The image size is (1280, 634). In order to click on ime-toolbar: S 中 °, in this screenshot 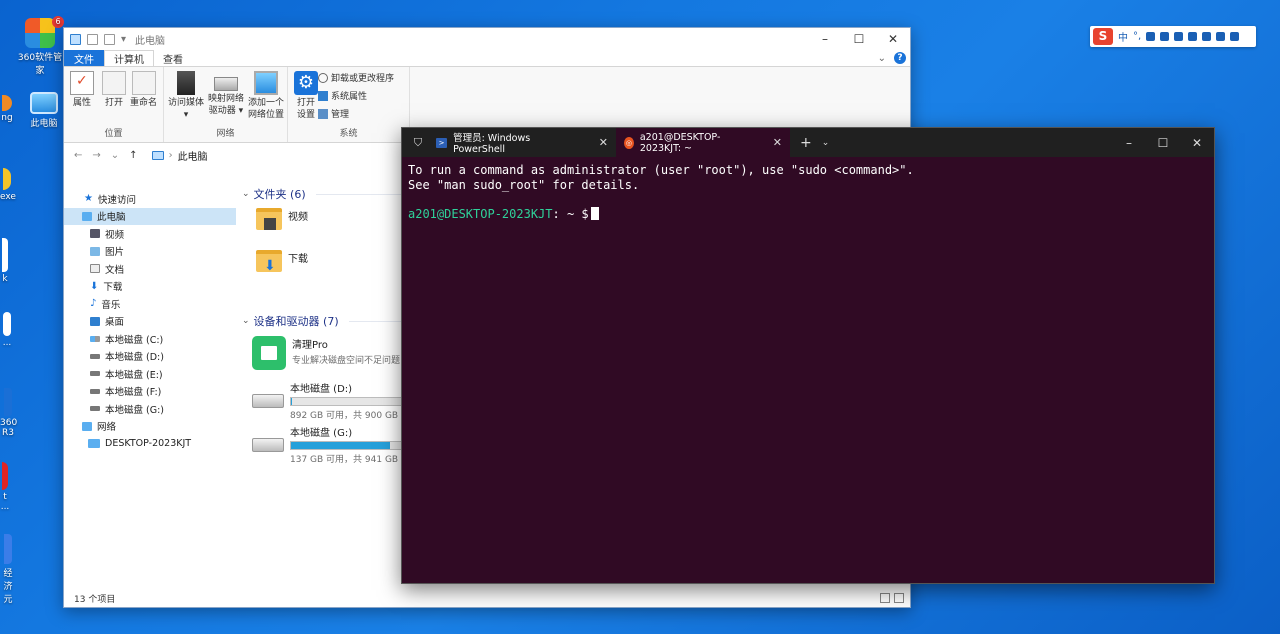, I will do `click(1173, 36)`.